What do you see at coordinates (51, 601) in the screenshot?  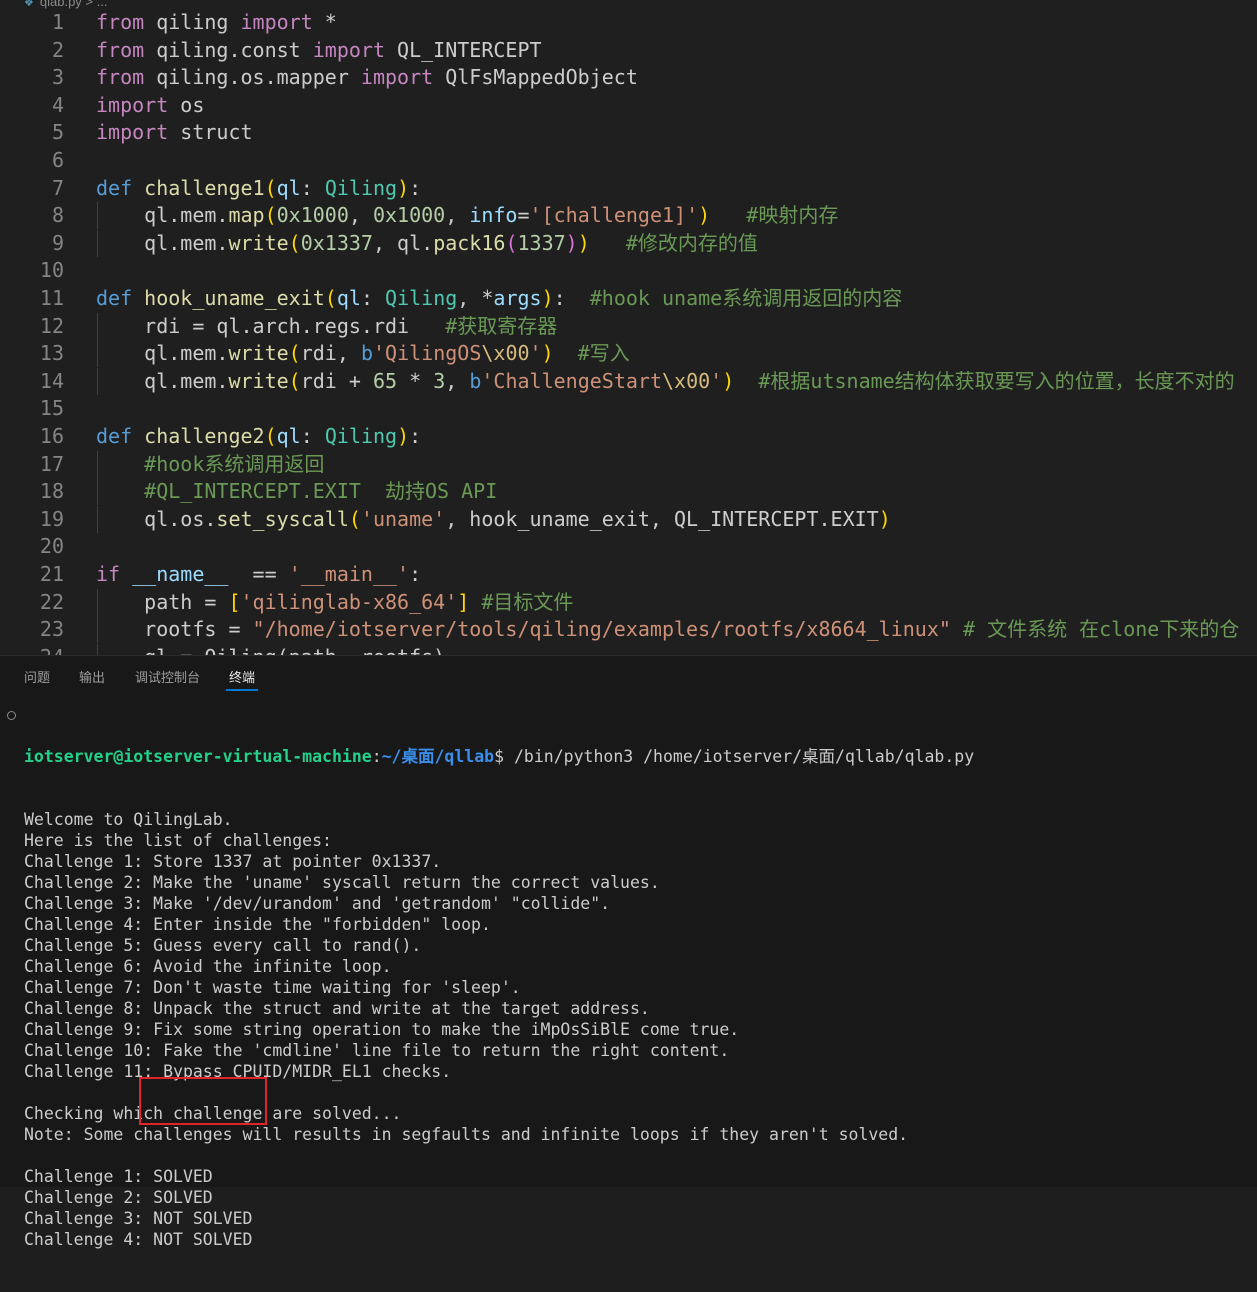 I see `line-number: 22` at bounding box center [51, 601].